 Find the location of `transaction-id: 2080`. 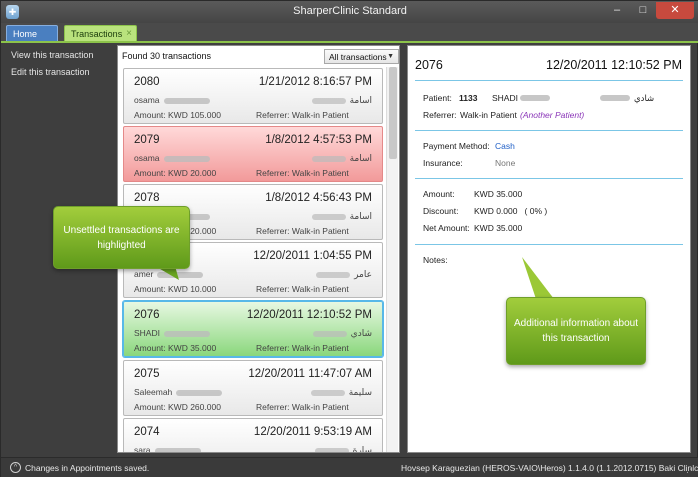

transaction-id: 2080 is located at coordinates (147, 82).